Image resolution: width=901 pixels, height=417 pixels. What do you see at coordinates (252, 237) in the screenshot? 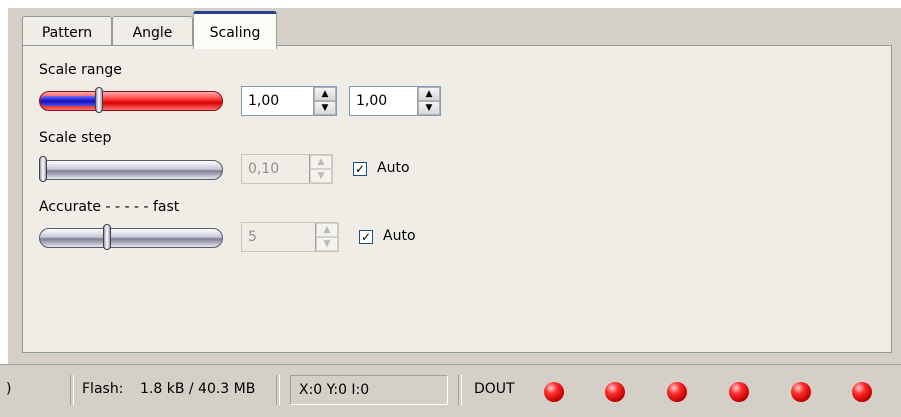
I see `accuracy-value: 5` at bounding box center [252, 237].